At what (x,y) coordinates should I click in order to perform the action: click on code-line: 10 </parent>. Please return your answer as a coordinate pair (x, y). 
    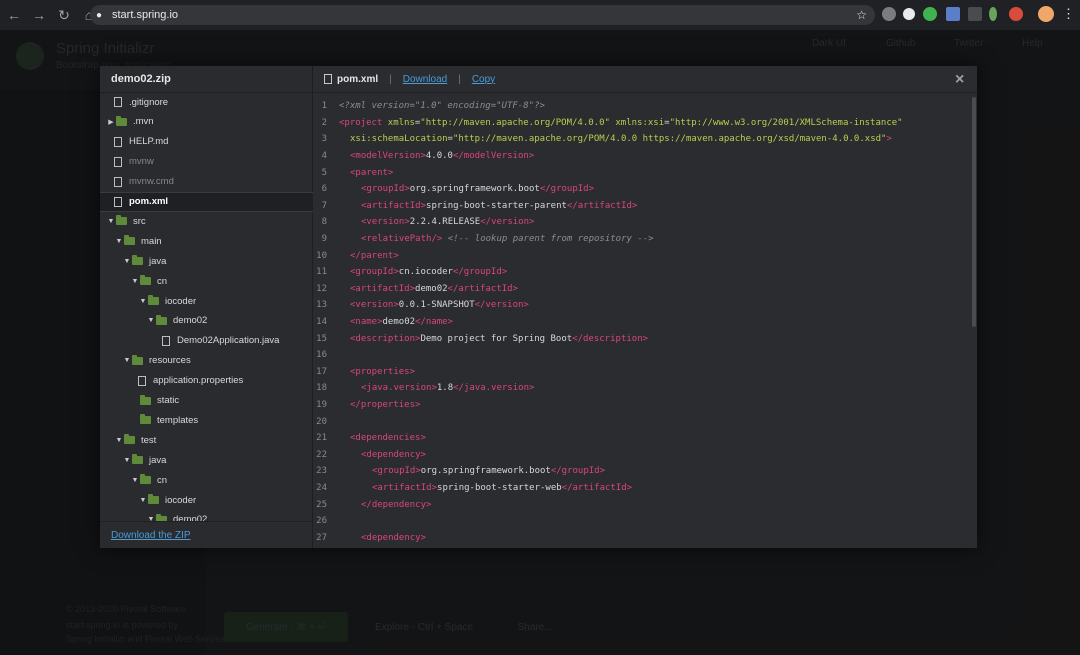
    Looking at the image, I should click on (643, 255).